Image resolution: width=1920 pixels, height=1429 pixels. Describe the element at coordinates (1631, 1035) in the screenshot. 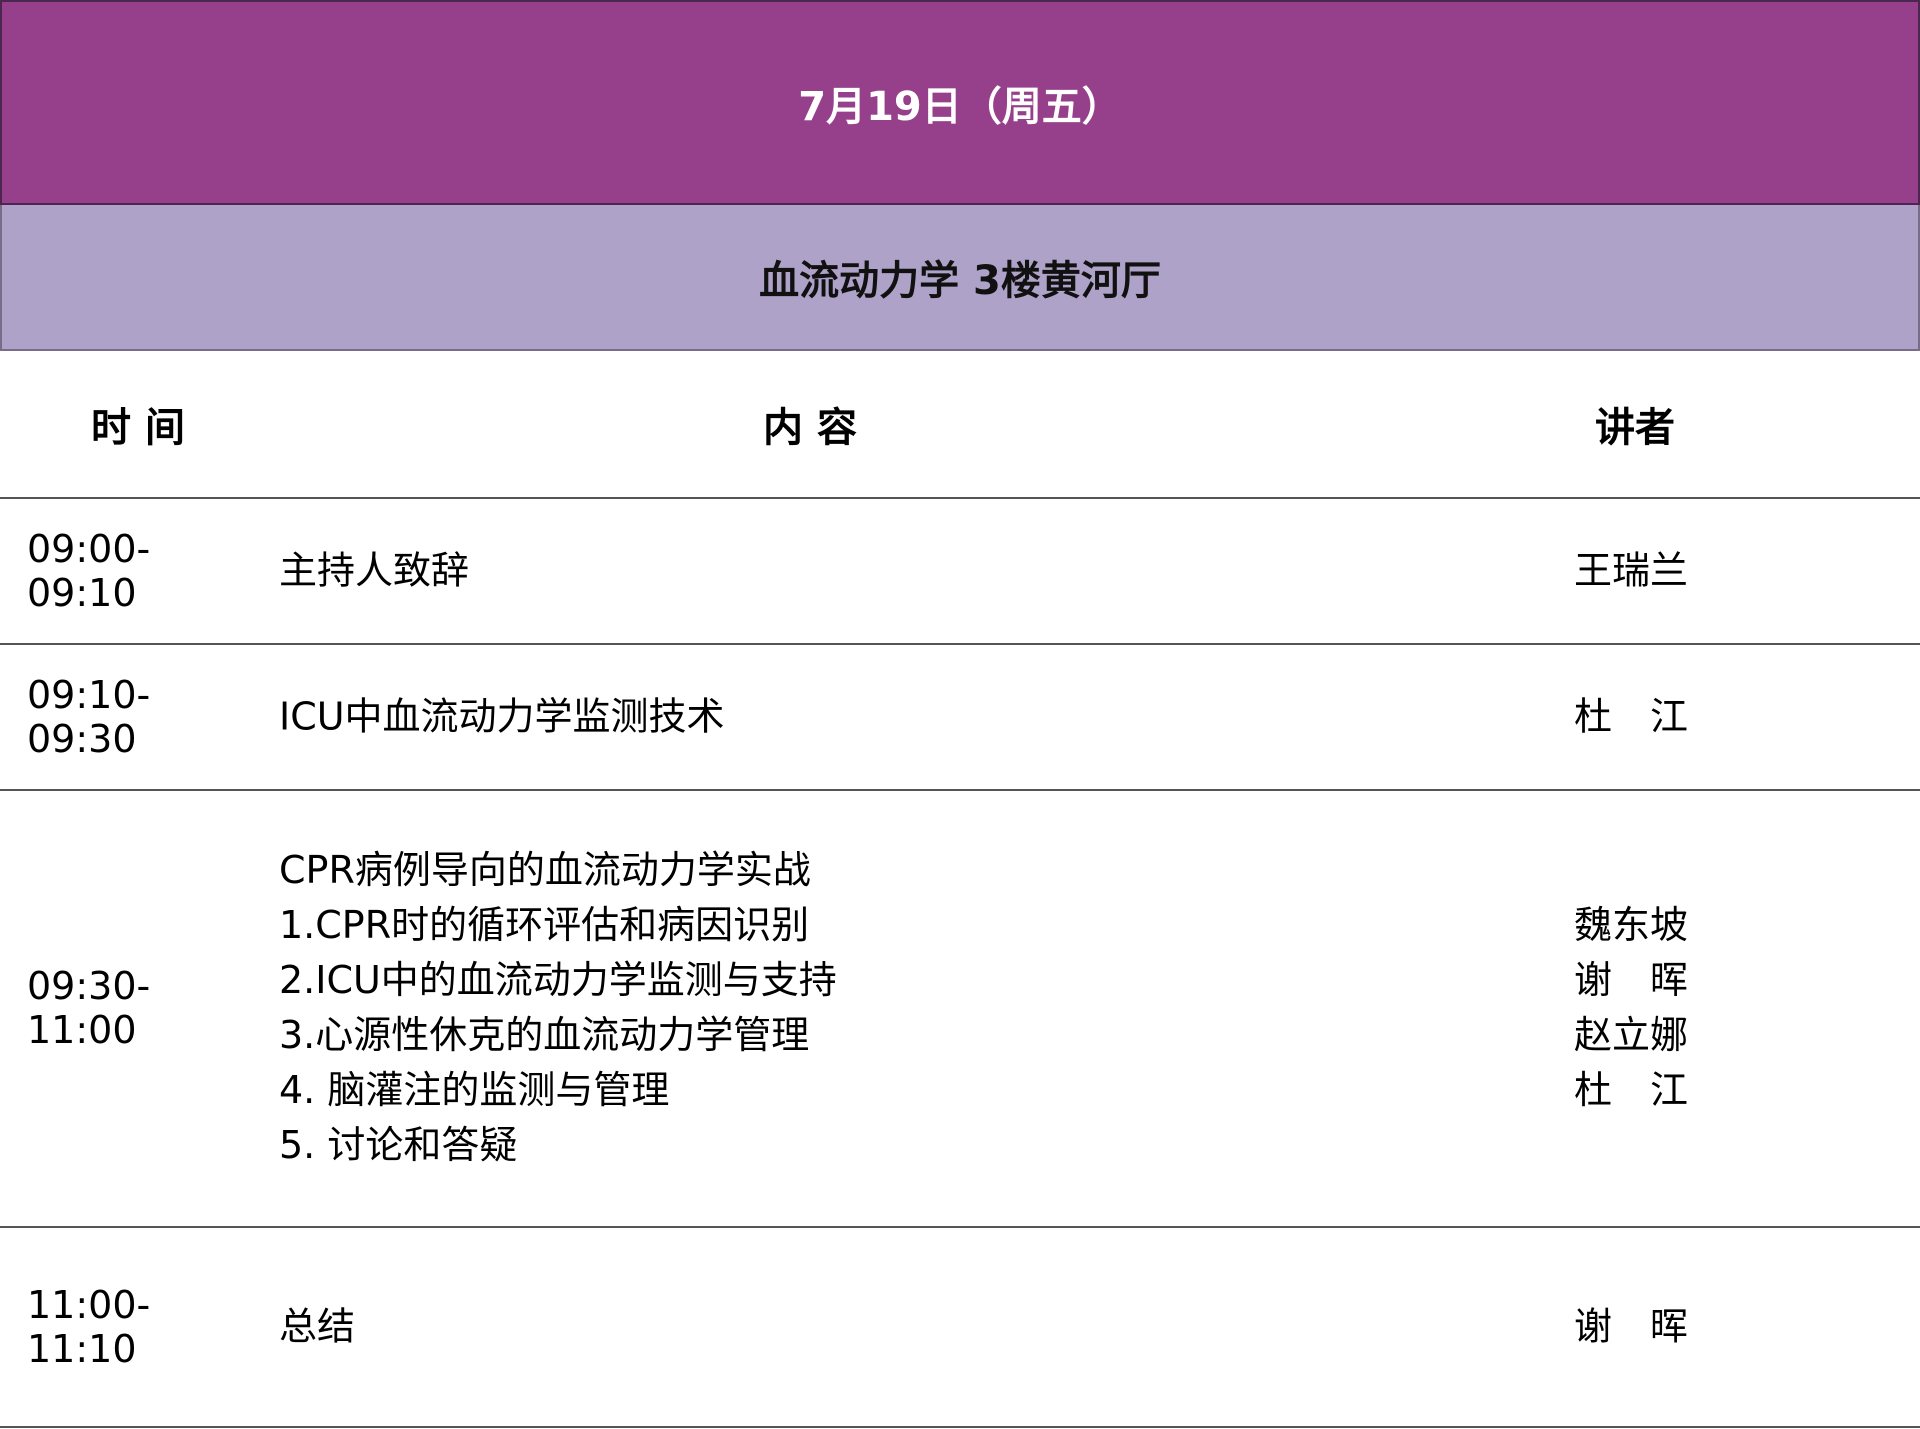

I see `speaker-name: 赵立娜` at that location.